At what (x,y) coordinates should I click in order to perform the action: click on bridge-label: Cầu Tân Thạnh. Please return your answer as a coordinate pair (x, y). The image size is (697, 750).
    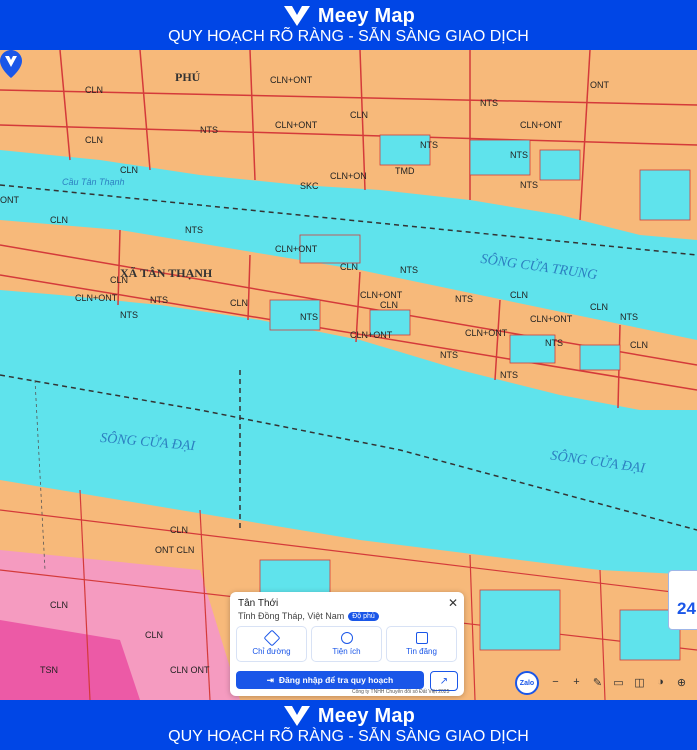
    Looking at the image, I should click on (93, 182).